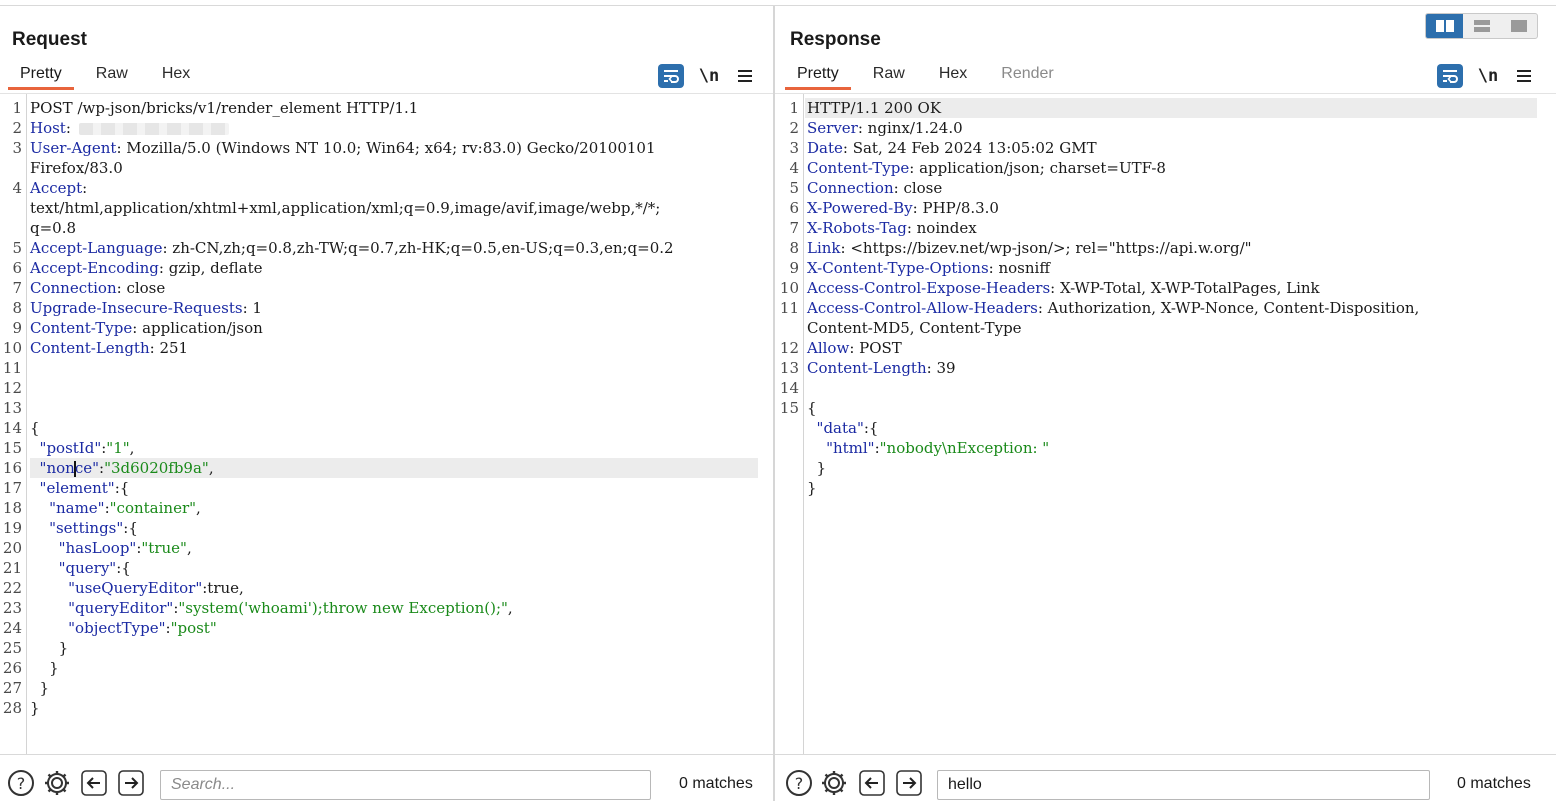  I want to click on line-number: 21, so click(12, 568).